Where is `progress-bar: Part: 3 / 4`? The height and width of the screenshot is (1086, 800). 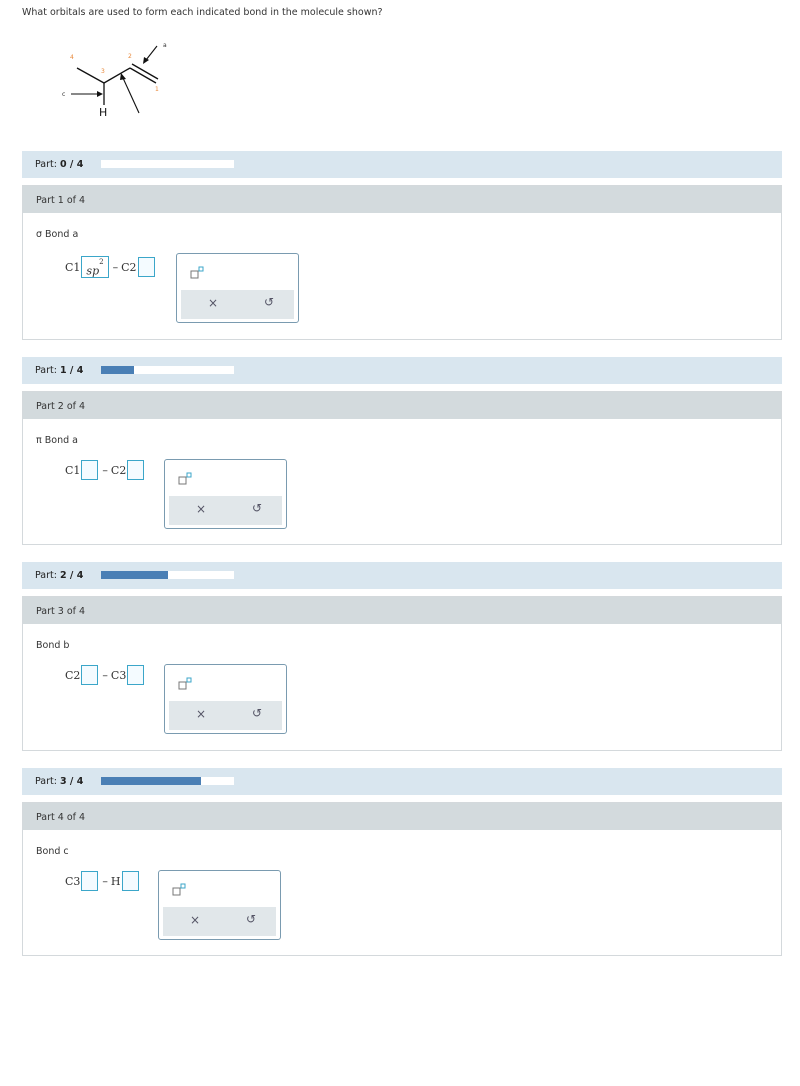
progress-bar: Part: 3 / 4 is located at coordinates (402, 781).